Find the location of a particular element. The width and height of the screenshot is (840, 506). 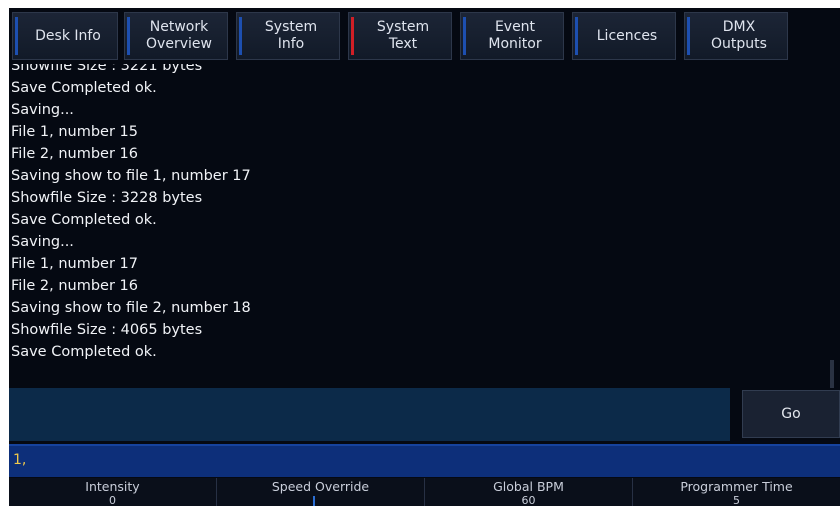

tab-label: Licences is located at coordinates (627, 35).